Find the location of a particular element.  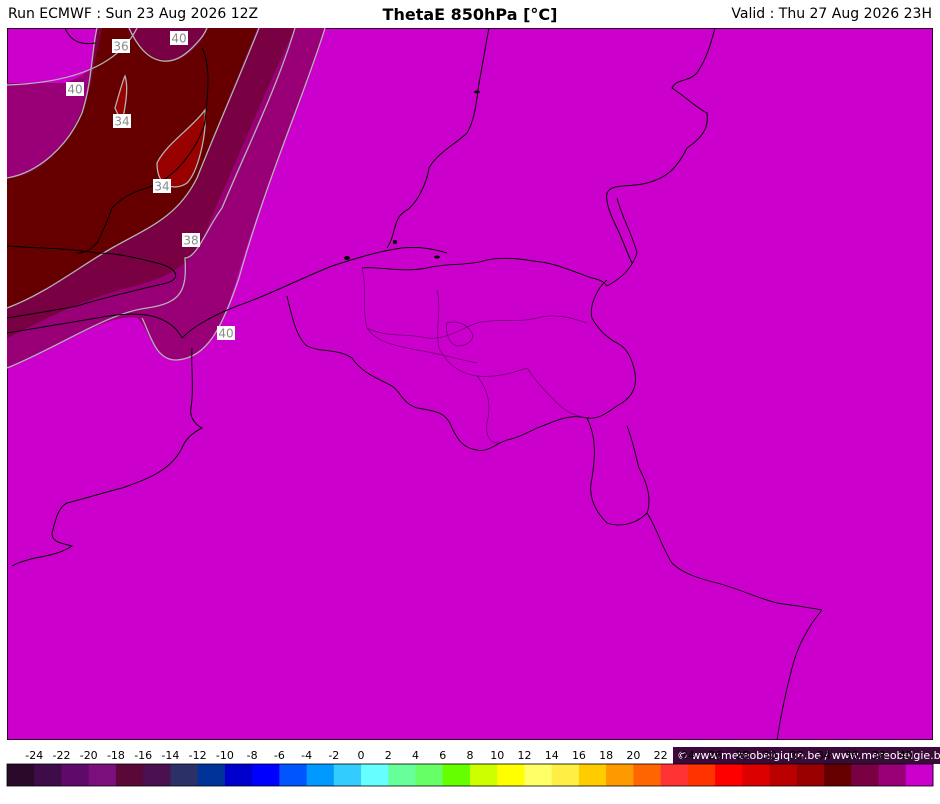

legend-tick-label: -16 is located at coordinates (143, 755).